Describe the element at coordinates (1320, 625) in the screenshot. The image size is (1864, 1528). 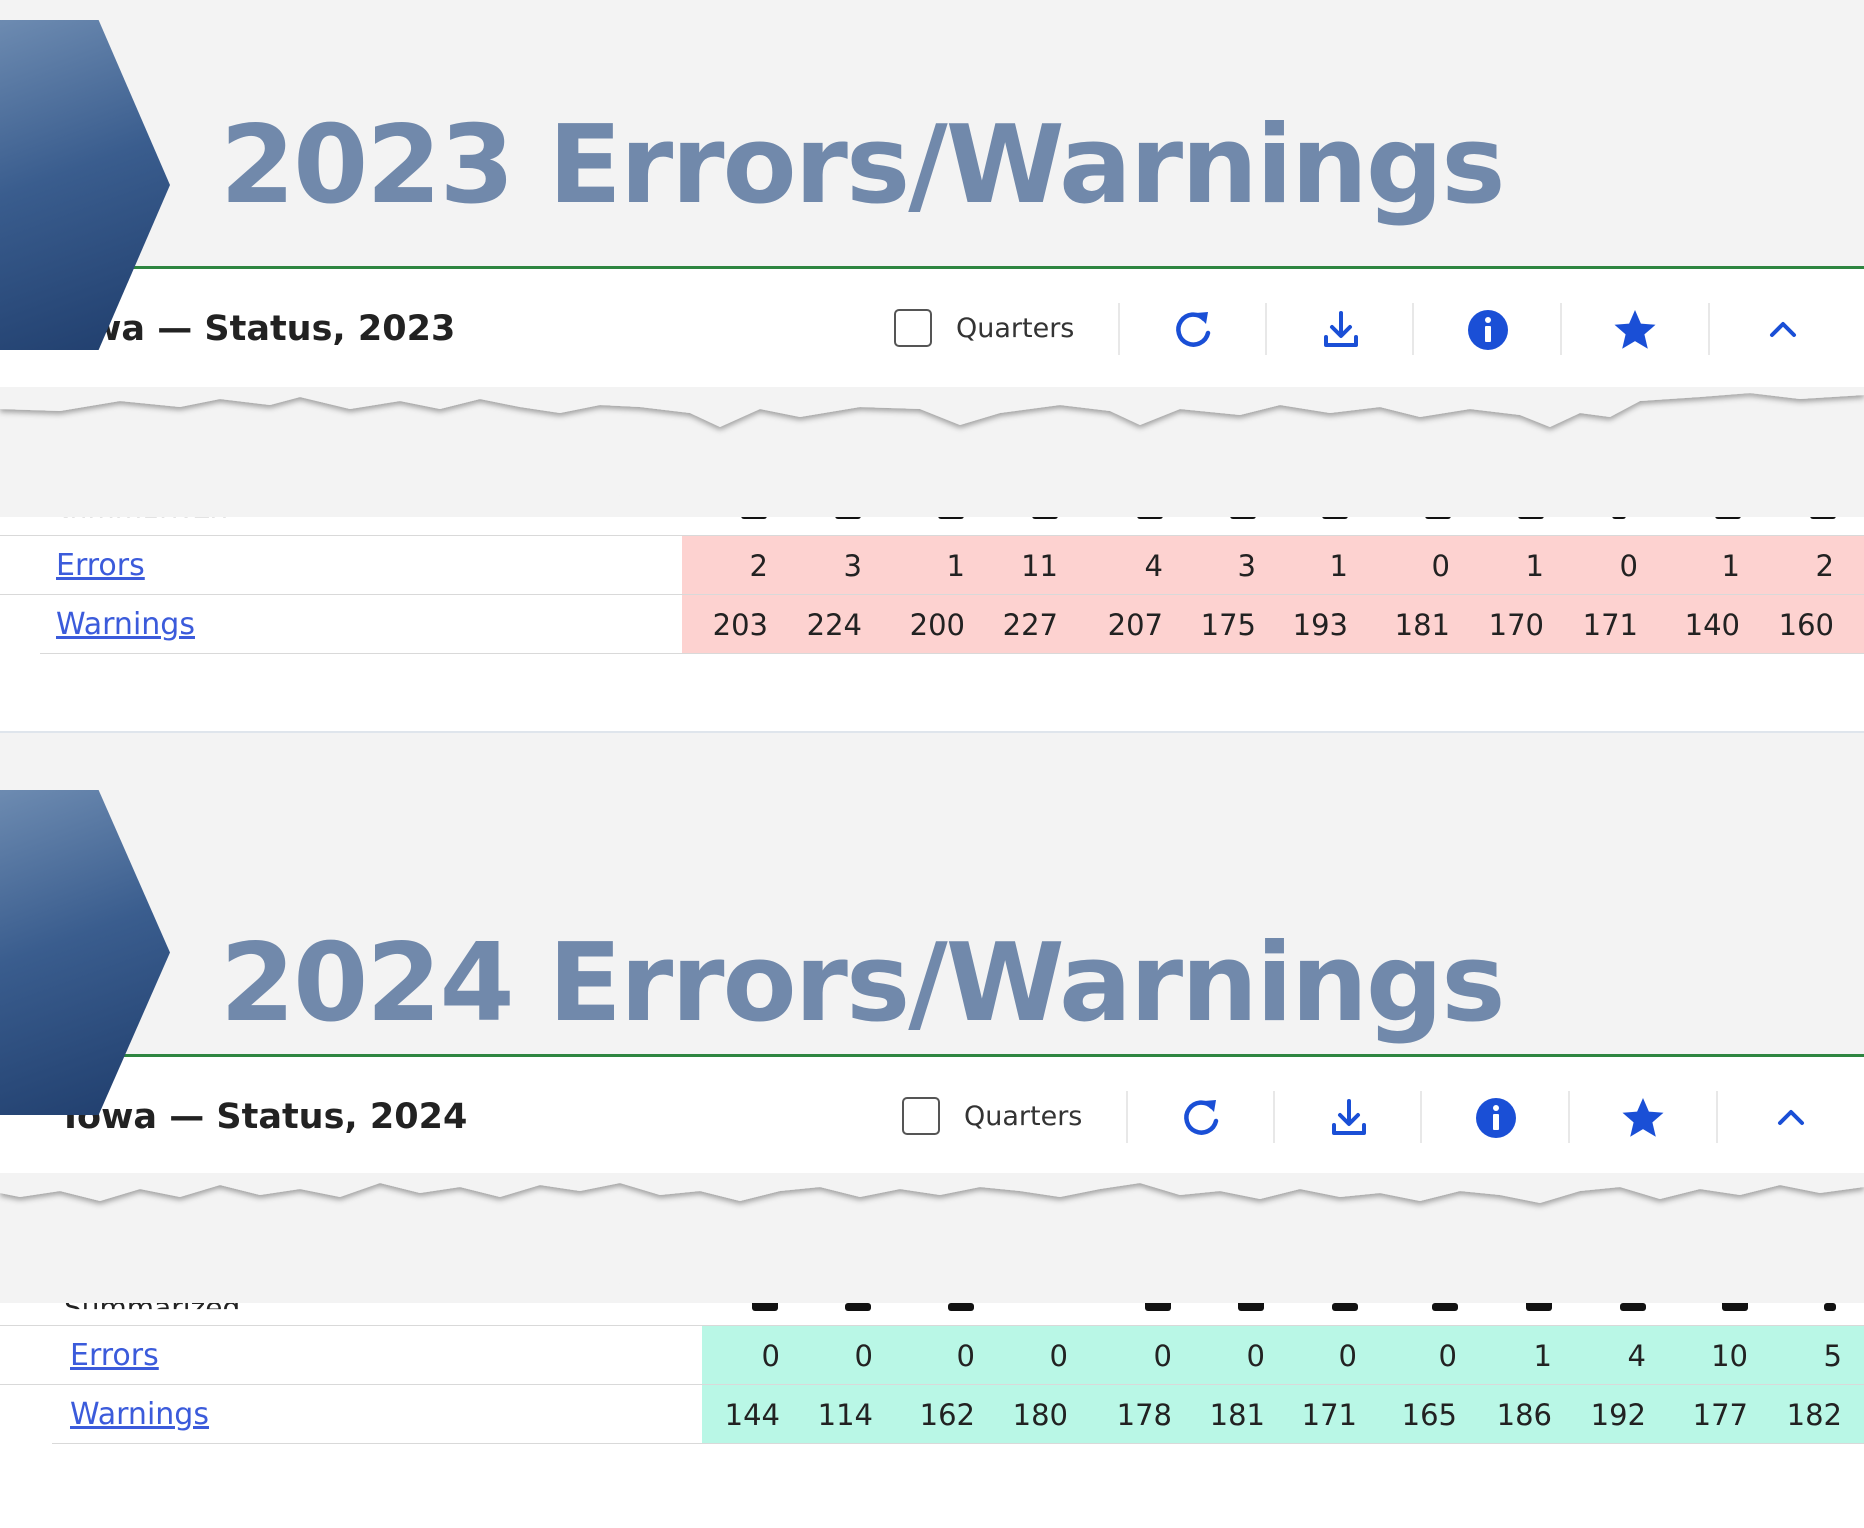
I see `table-cell: 193` at that location.